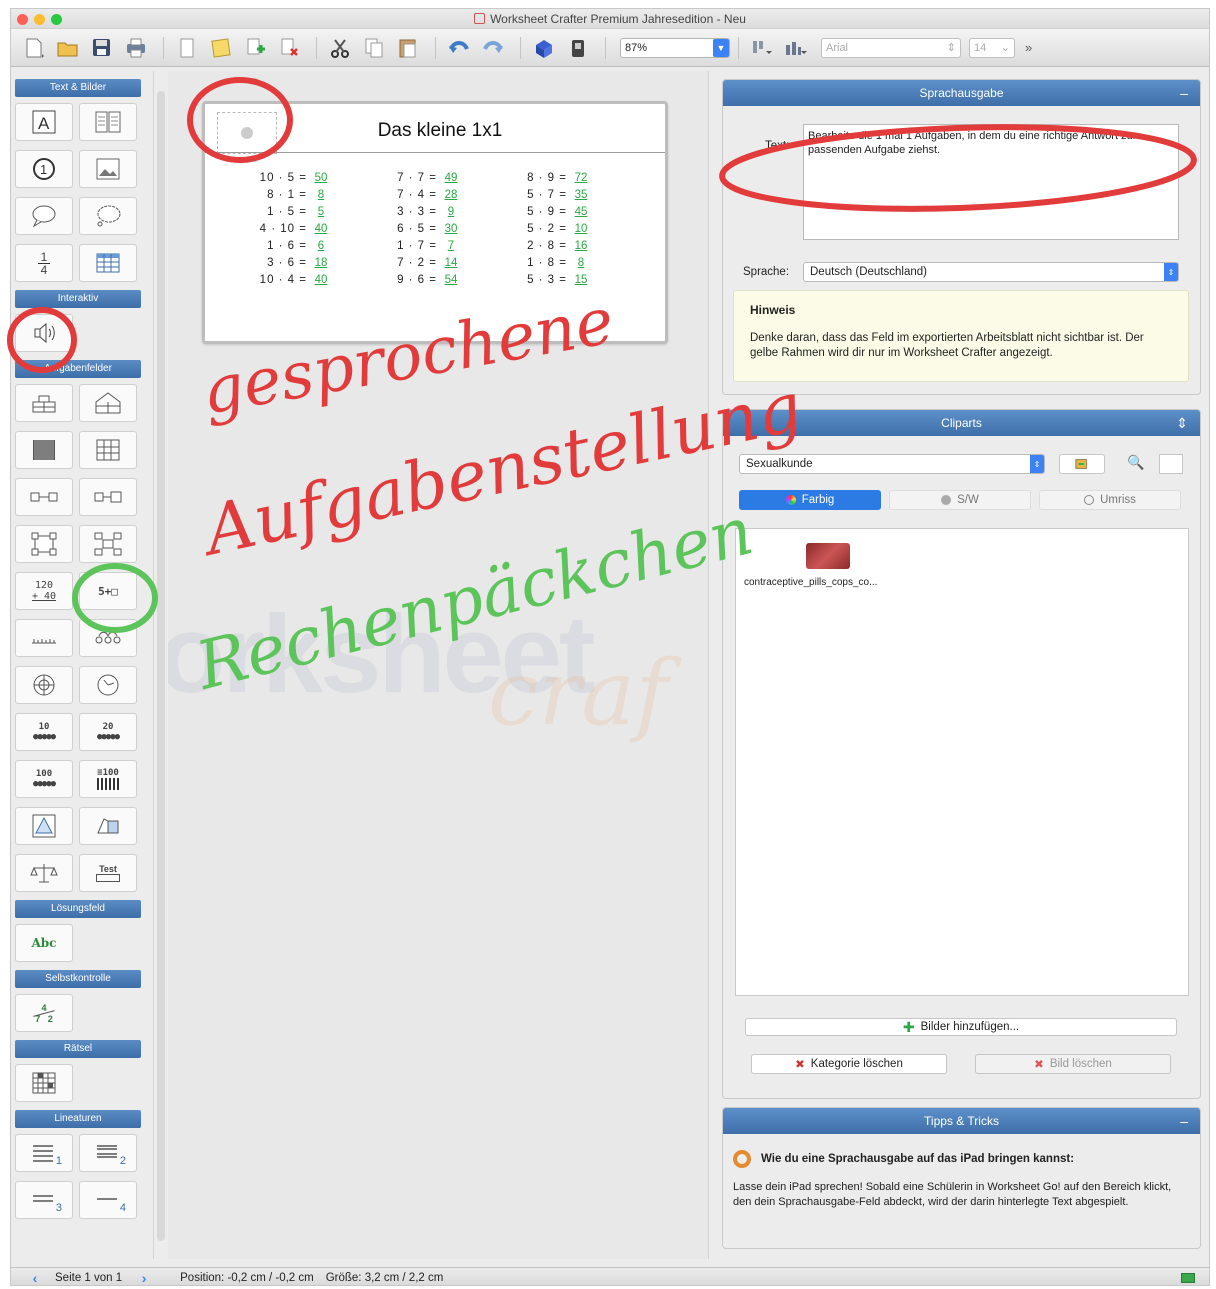  I want to click on task-answer: 30, so click(451, 229).